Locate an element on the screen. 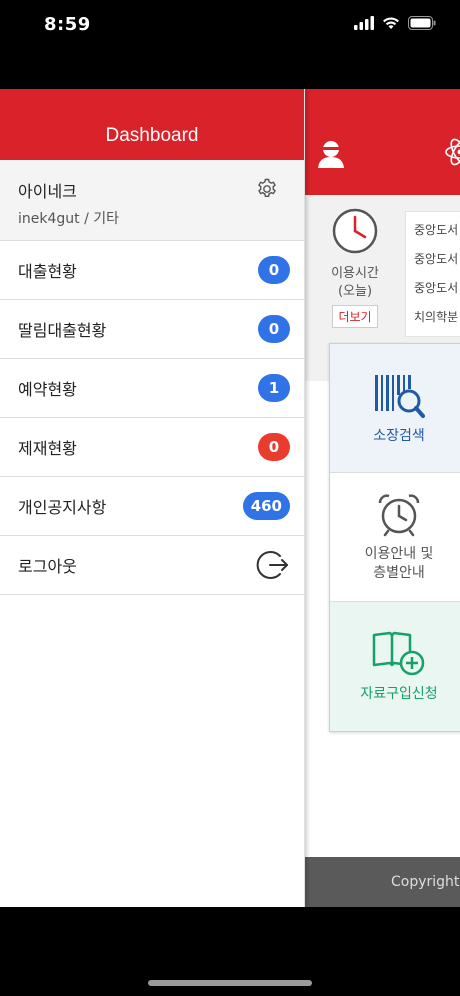 The width and height of the screenshot is (460, 996). menu-item-sanction-status: 제재현황 0 is located at coordinates (152, 447).